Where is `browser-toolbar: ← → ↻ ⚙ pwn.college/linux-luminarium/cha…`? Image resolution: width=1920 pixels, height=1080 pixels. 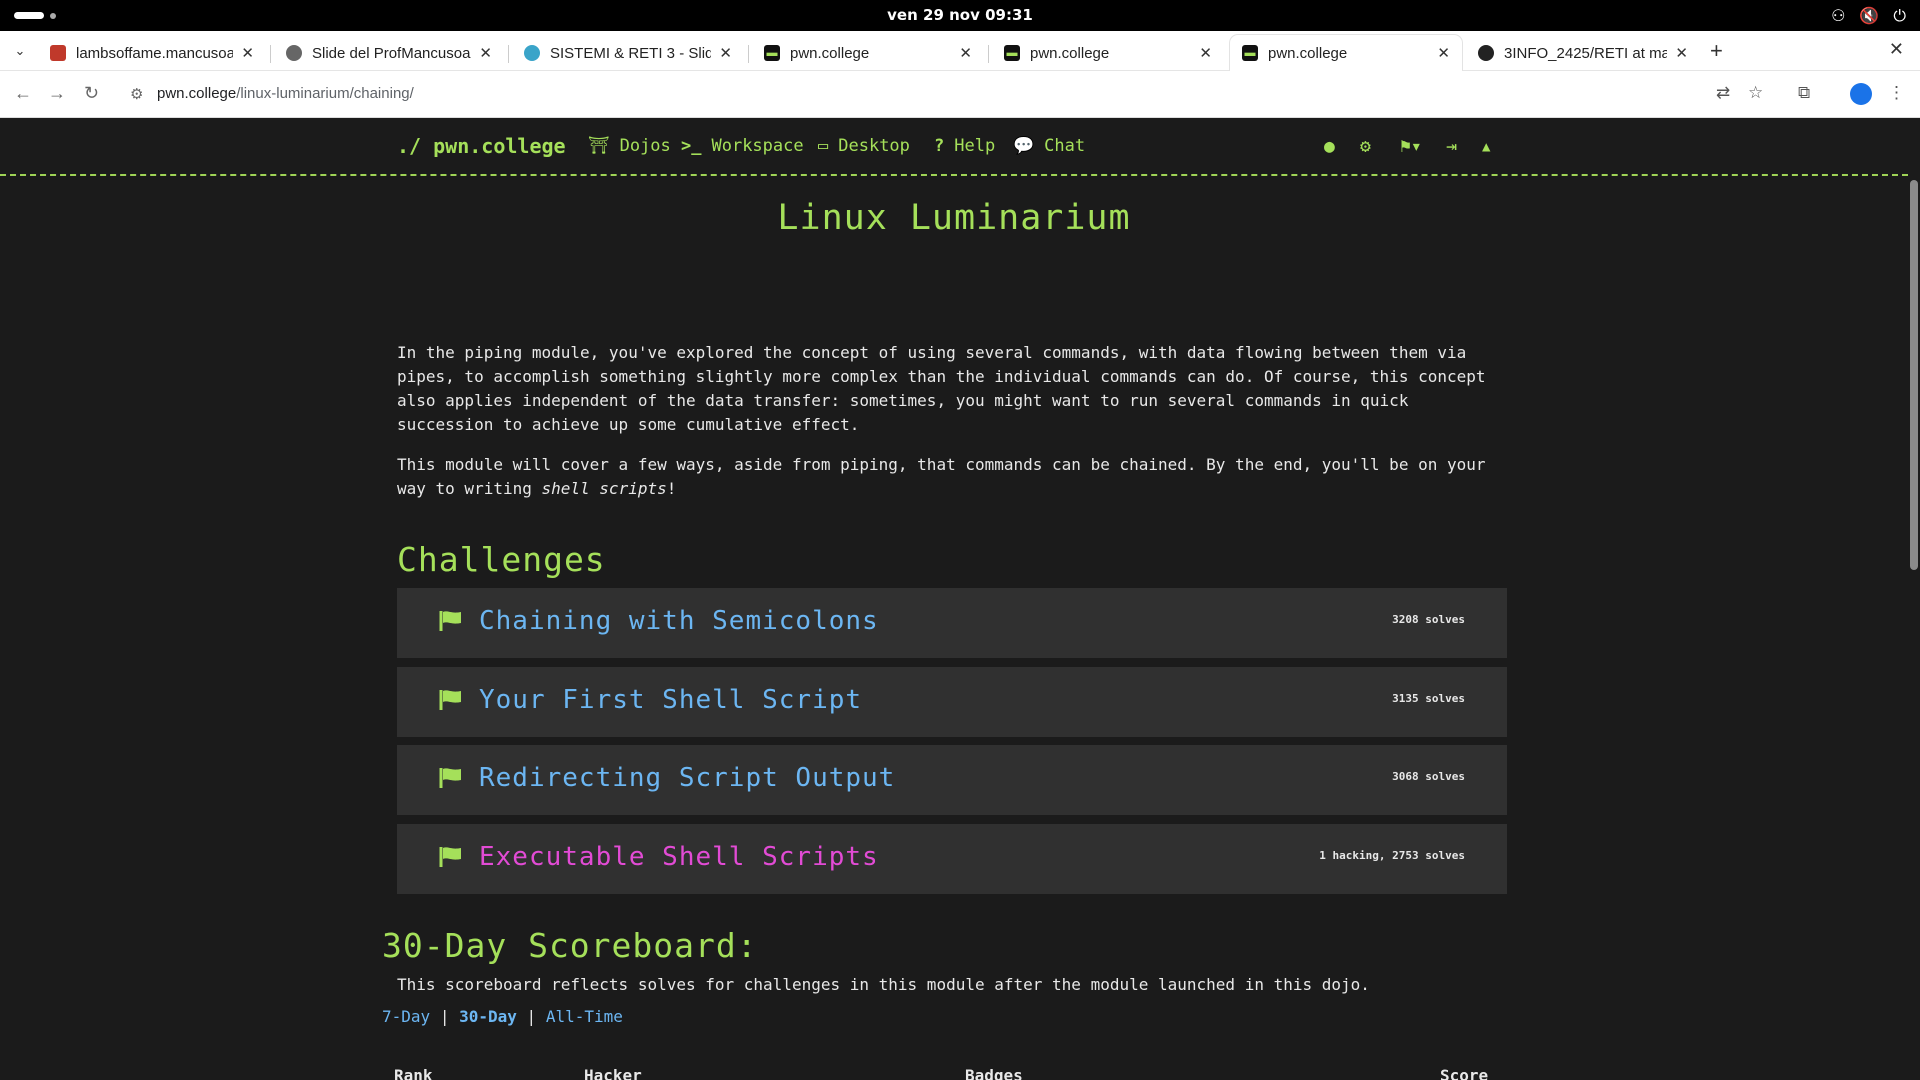
browser-toolbar: ← → ↻ ⚙ pwn.college/linux-luminarium/cha… is located at coordinates (960, 94).